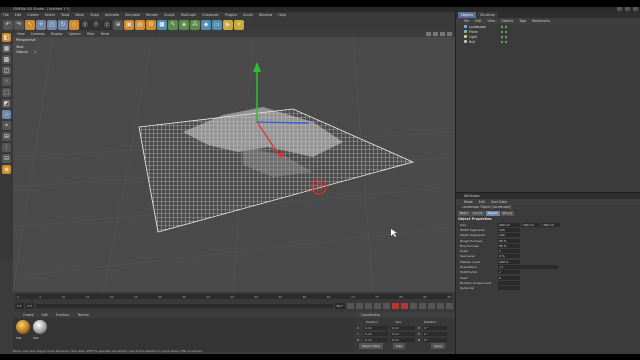 The height and width of the screenshot is (360, 640). I want to click on timeline-current: 0 F, so click(30, 305).